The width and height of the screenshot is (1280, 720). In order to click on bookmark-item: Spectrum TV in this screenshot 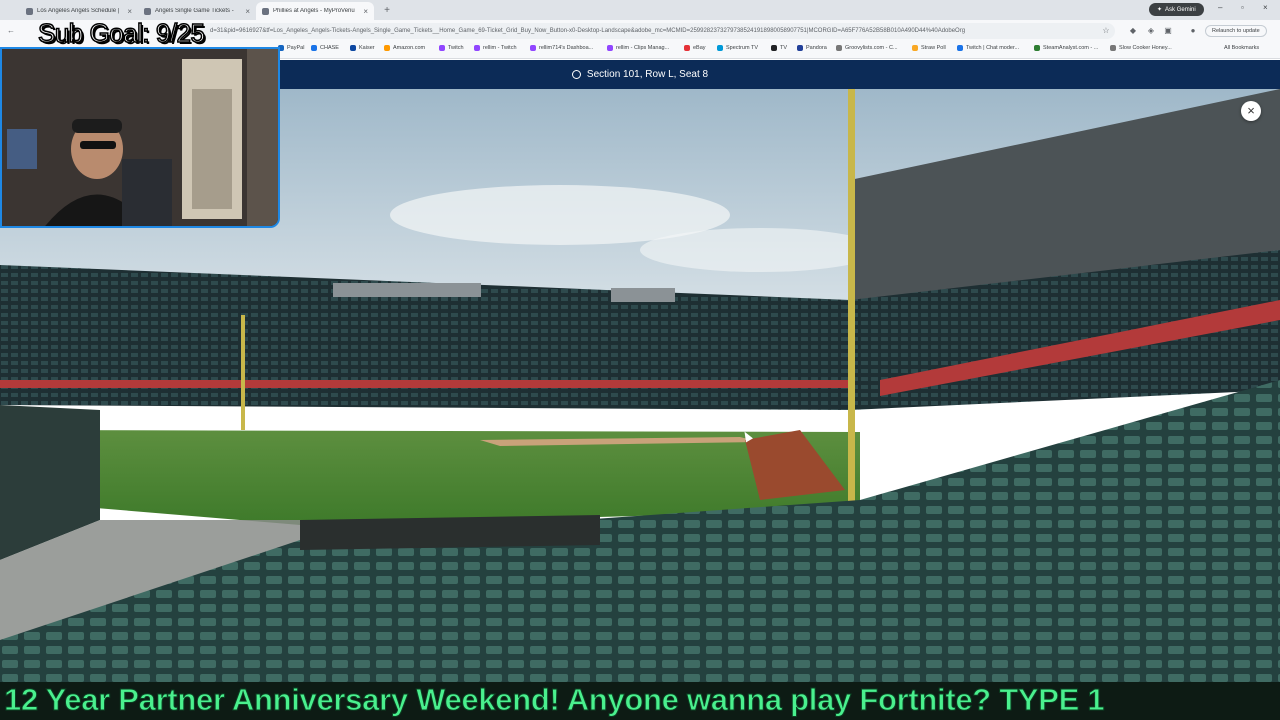, I will do `click(737, 48)`.